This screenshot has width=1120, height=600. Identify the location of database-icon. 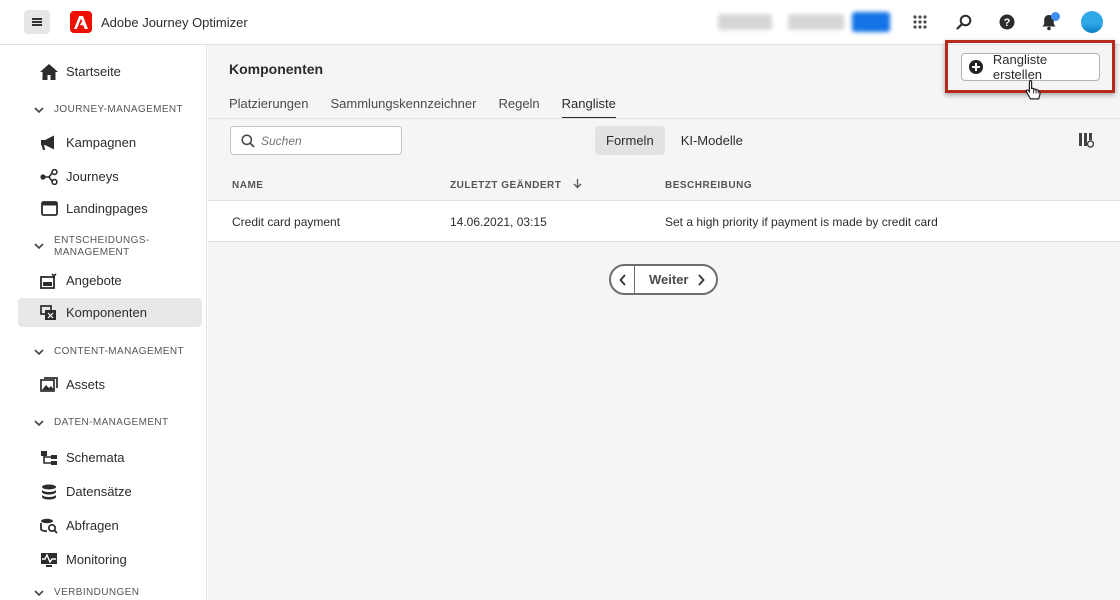
(49, 492).